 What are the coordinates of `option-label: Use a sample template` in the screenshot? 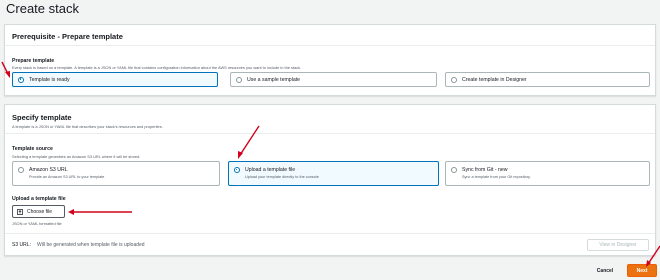 It's located at (274, 79).